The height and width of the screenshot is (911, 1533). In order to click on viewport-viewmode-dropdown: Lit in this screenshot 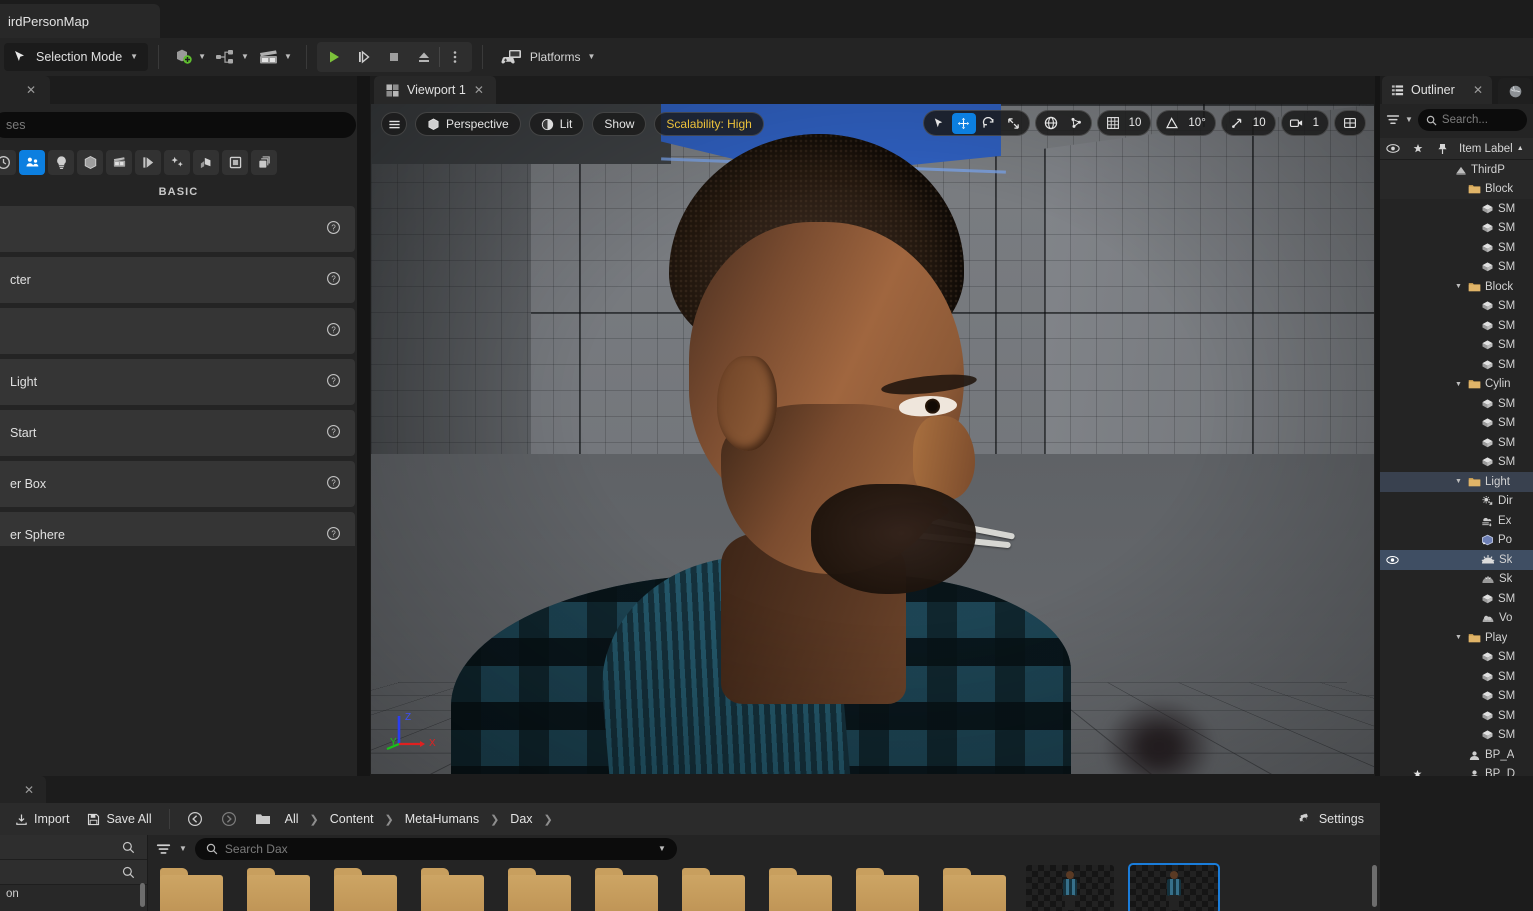, I will do `click(556, 124)`.